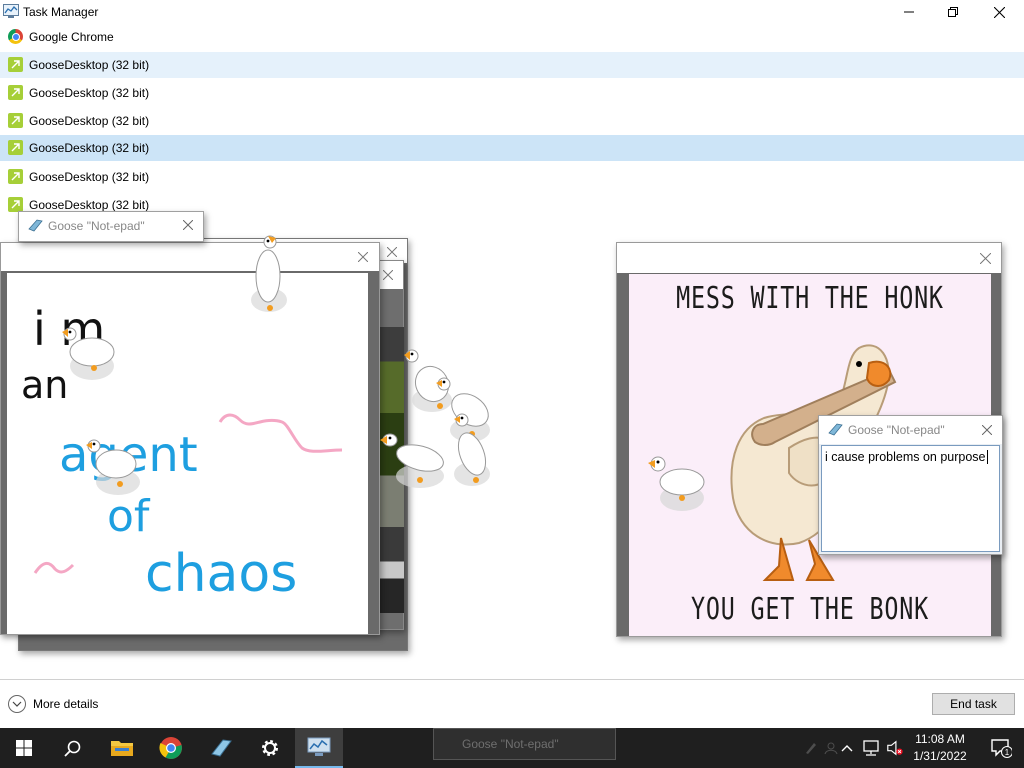 The width and height of the screenshot is (1024, 768). Describe the element at coordinates (71, 37) in the screenshot. I see `process-name: Google Chrome` at that location.